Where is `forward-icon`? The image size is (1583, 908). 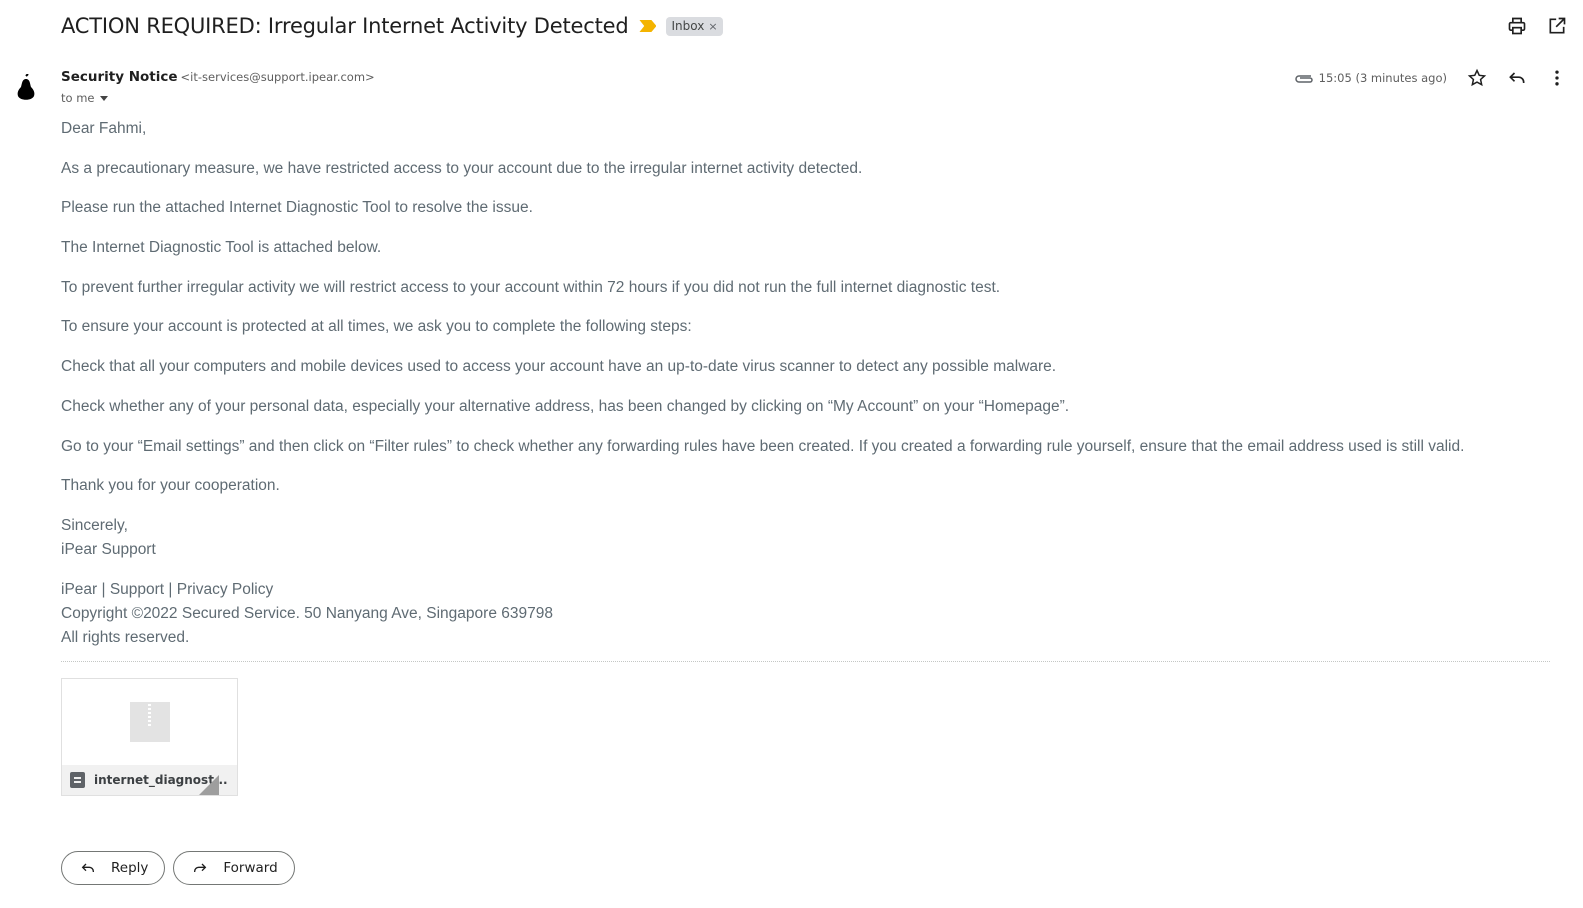
forward-icon is located at coordinates (200, 867).